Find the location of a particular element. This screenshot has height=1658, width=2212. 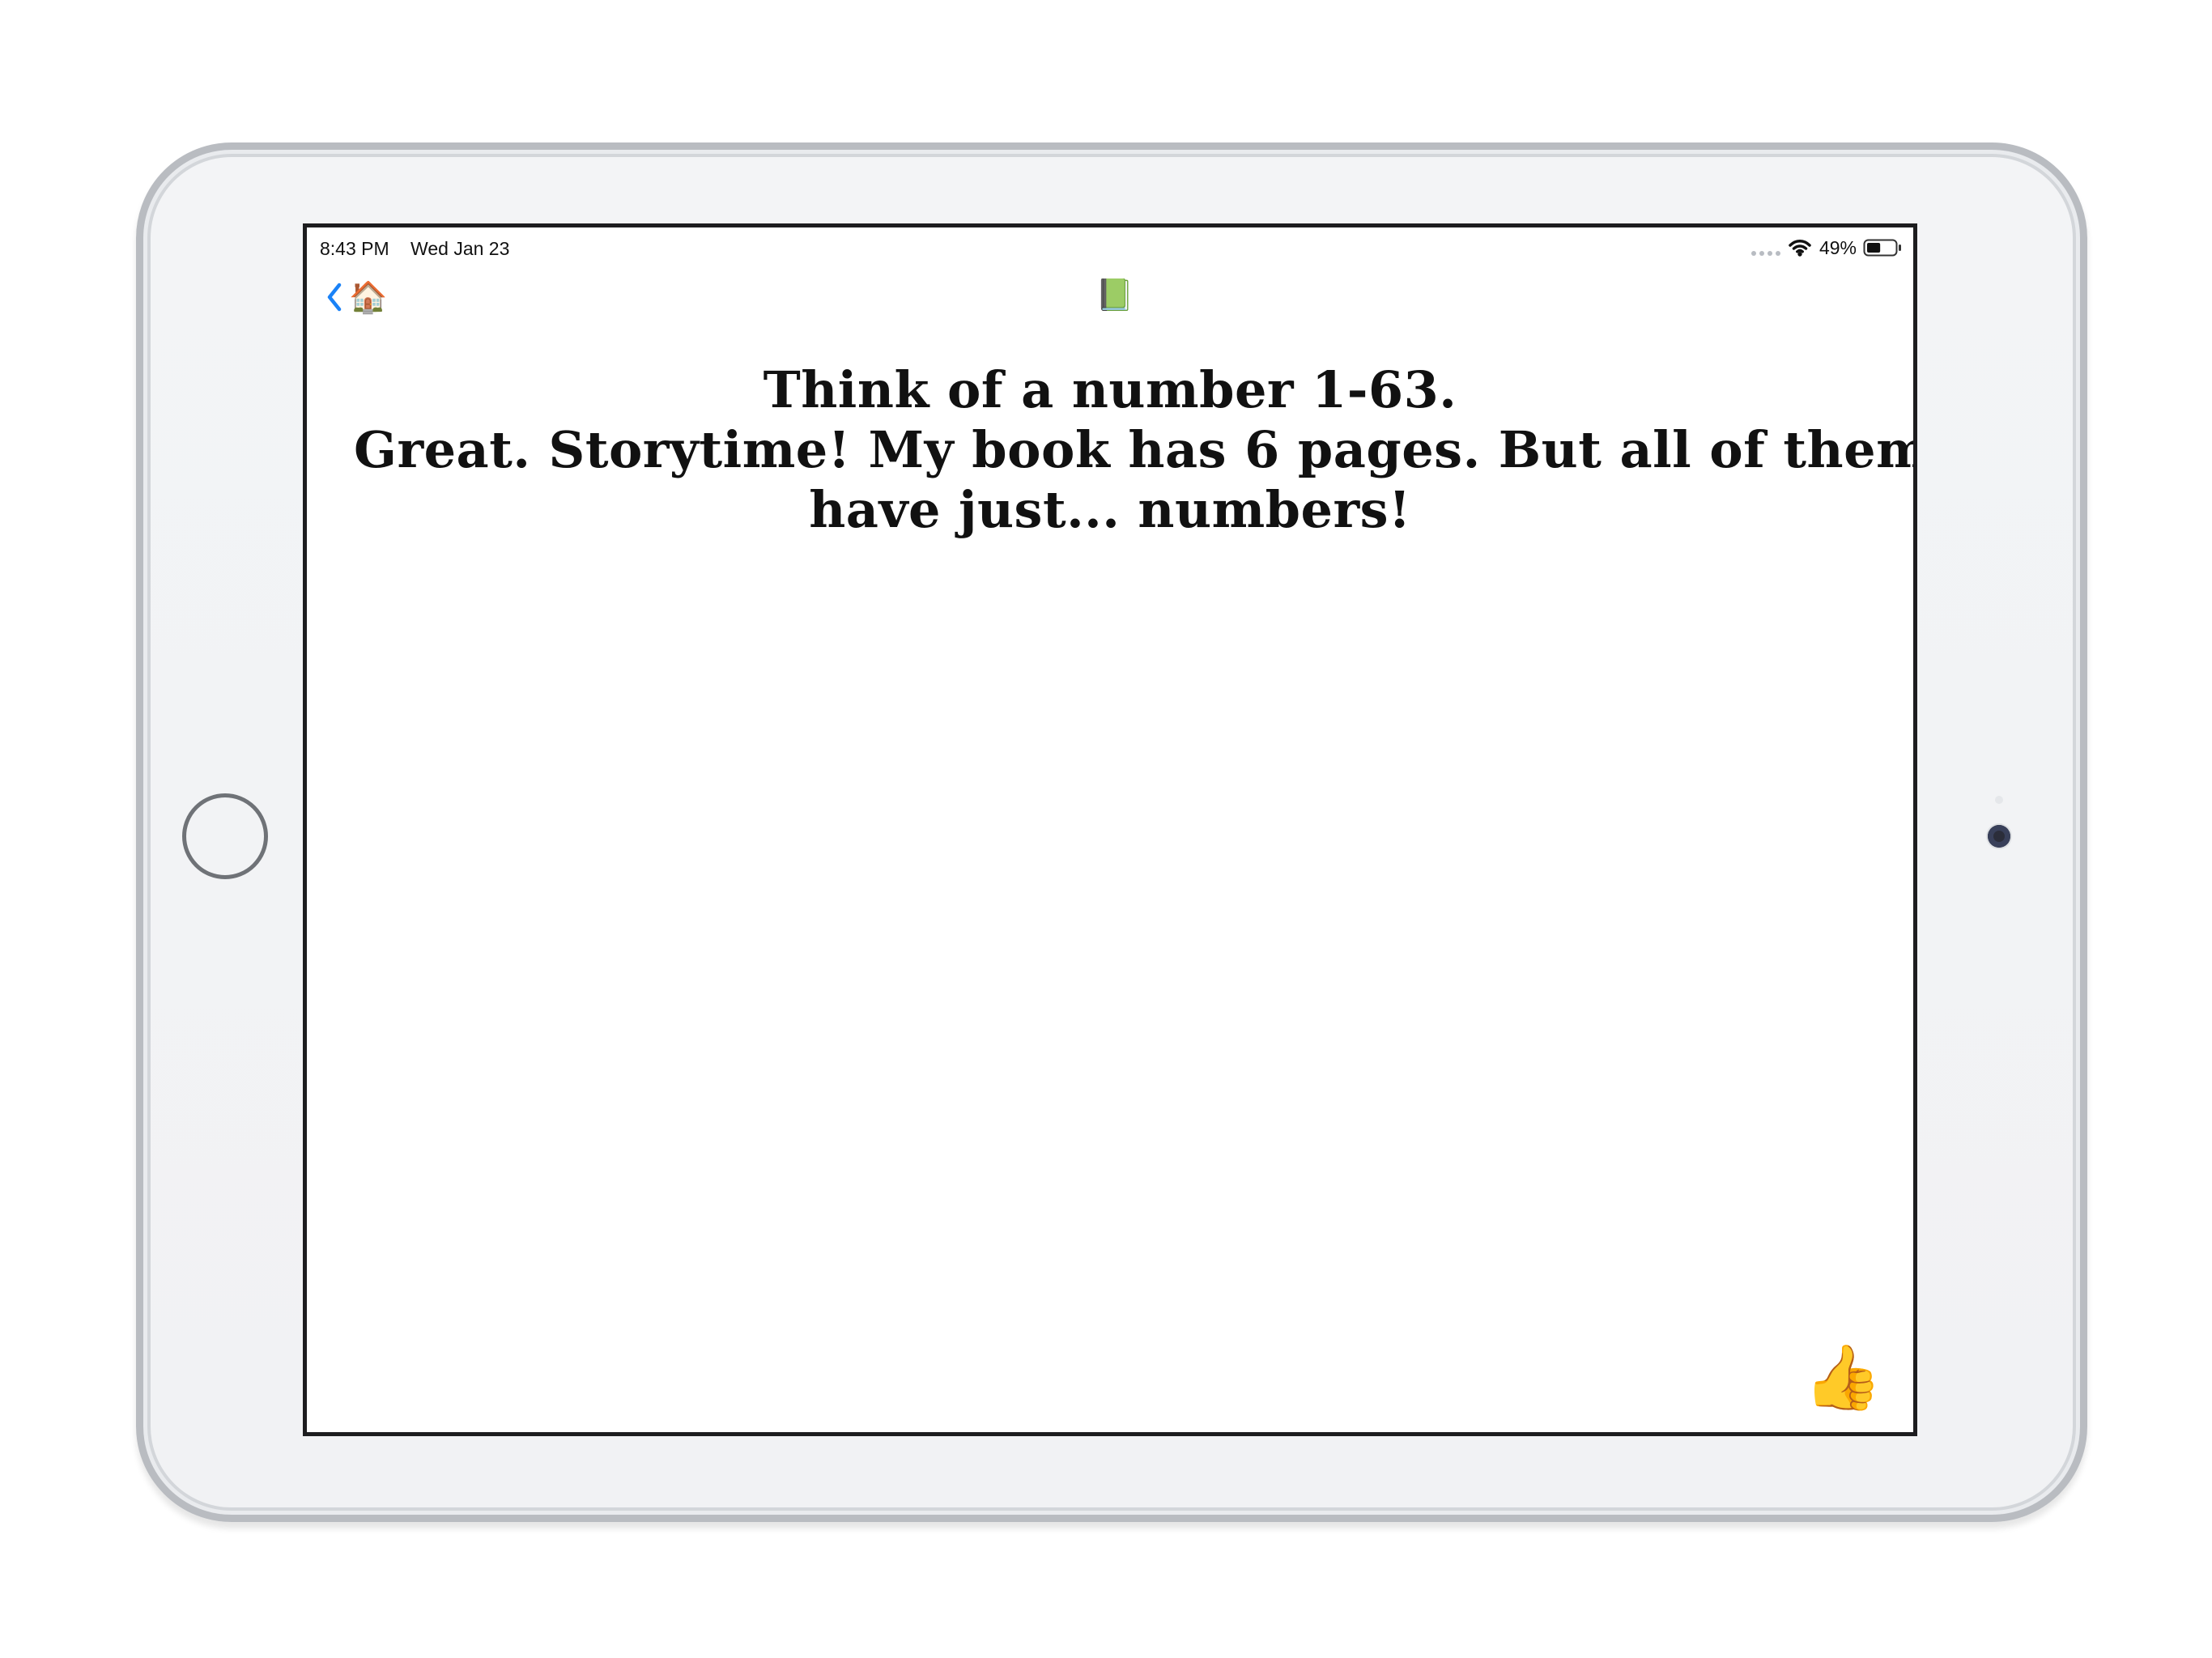

story-line-1: Think of a number 1-63. is located at coordinates (1110, 389).